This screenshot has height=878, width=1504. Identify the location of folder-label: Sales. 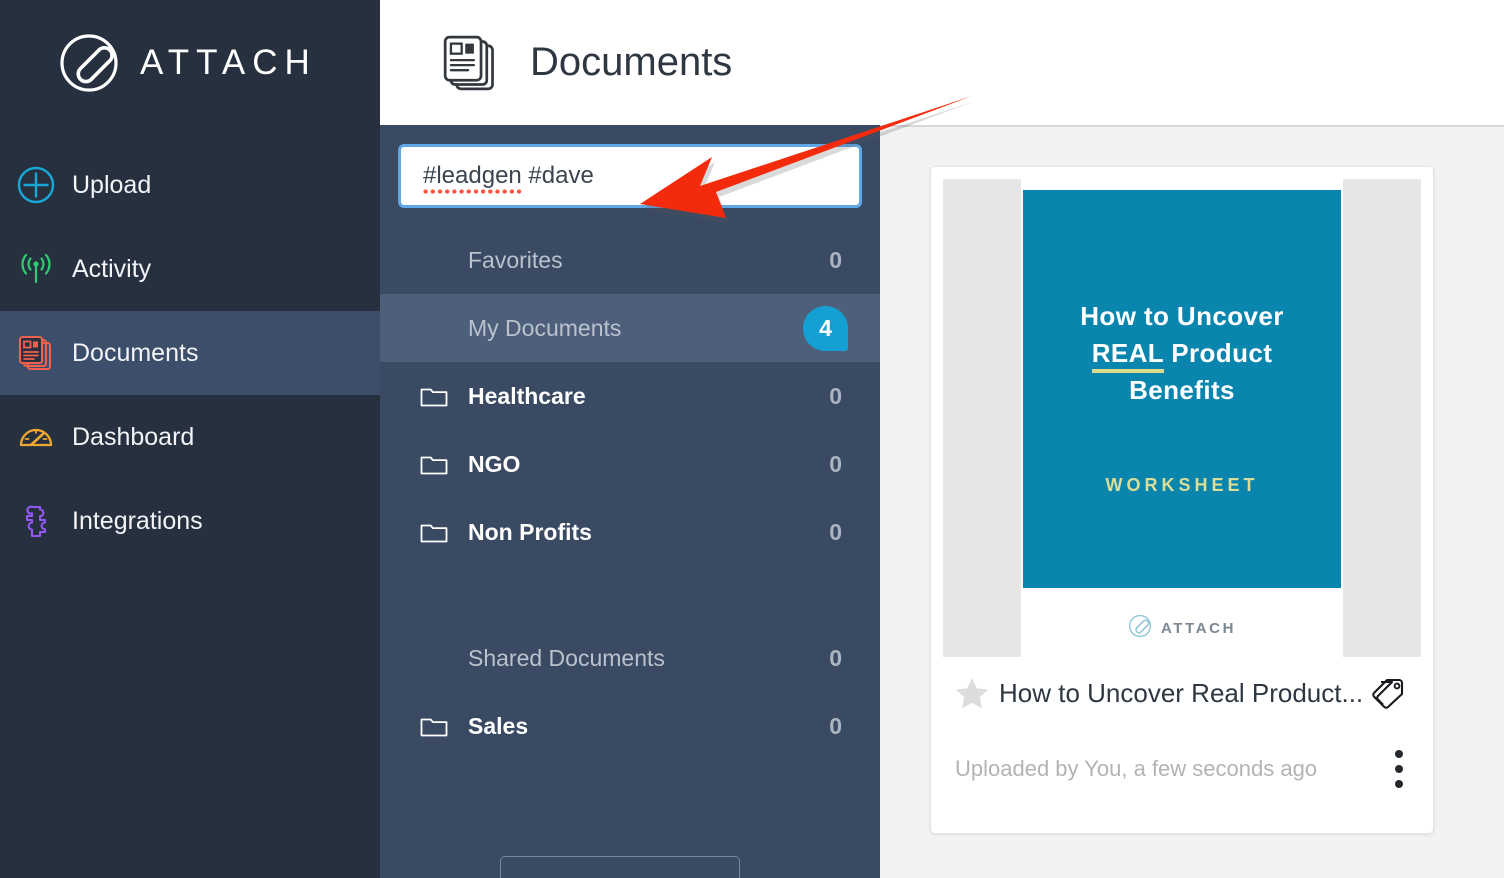
(498, 725).